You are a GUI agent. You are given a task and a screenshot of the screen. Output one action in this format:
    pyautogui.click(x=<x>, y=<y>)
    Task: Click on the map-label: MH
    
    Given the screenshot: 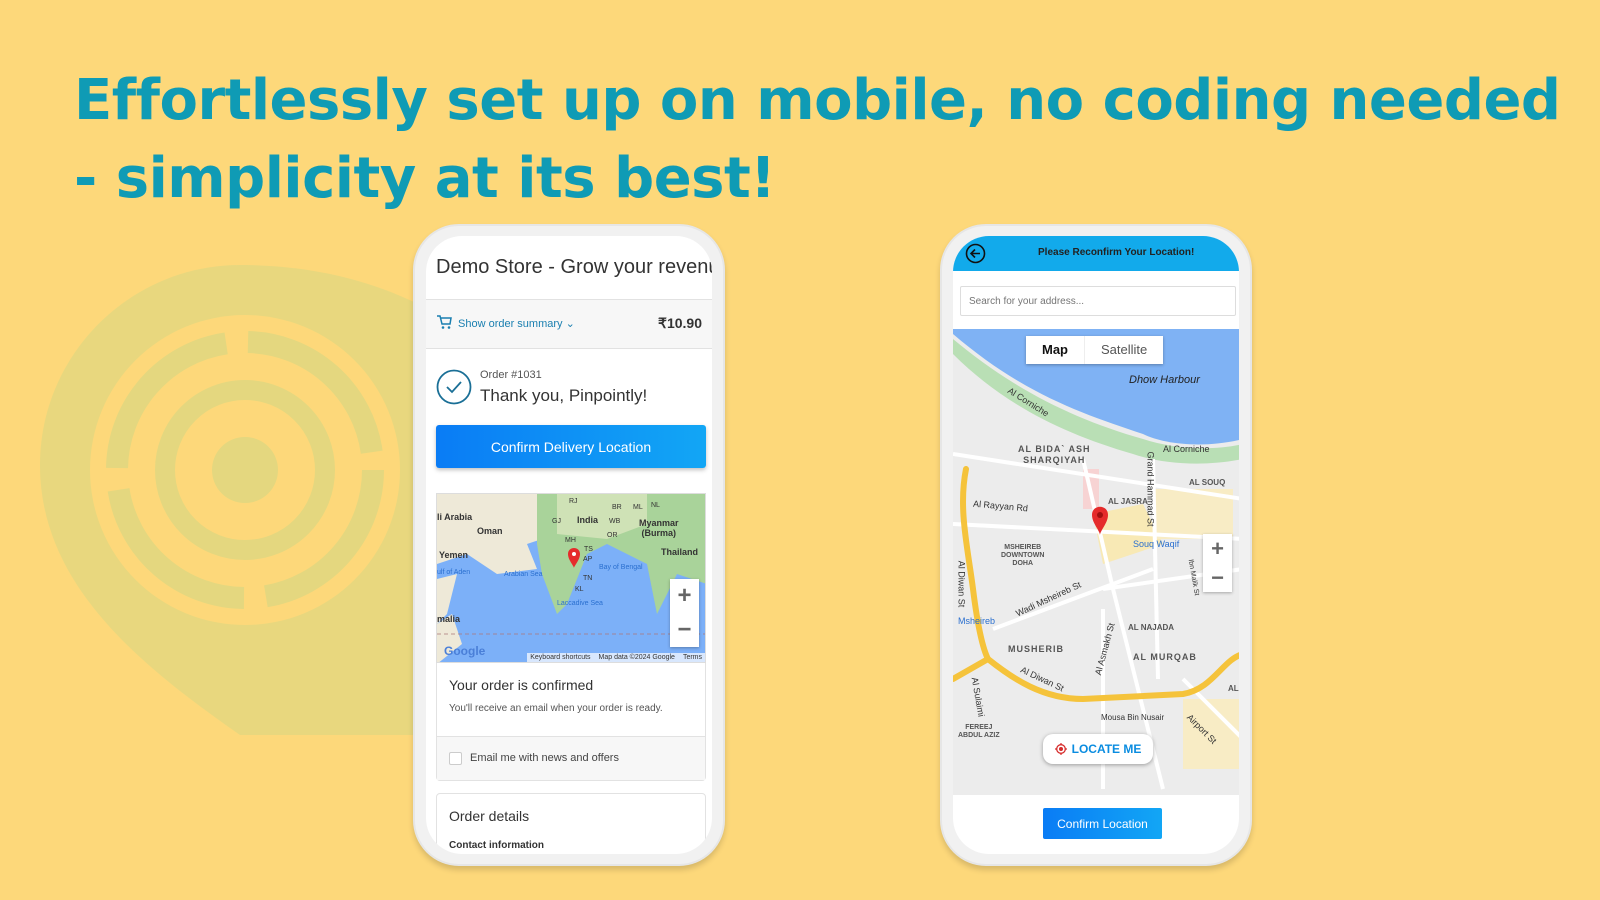 What is the action you would take?
    pyautogui.click(x=570, y=540)
    